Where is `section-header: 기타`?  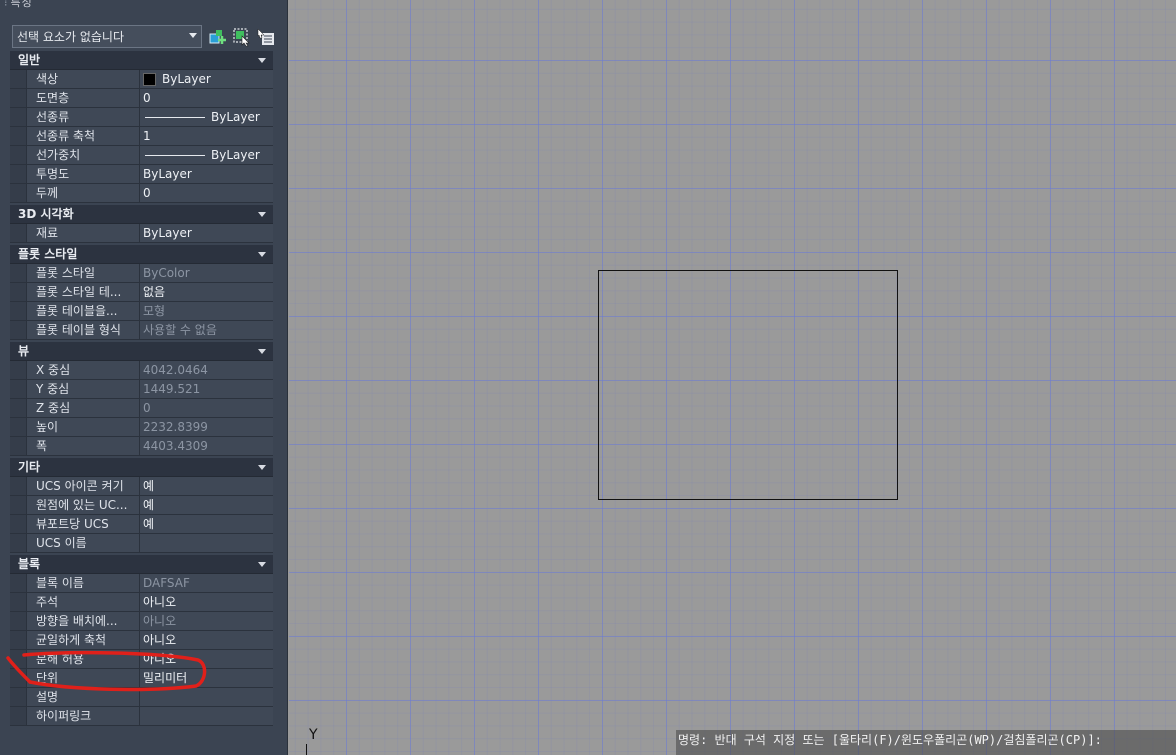
section-header: 기타 is located at coordinates (141, 467).